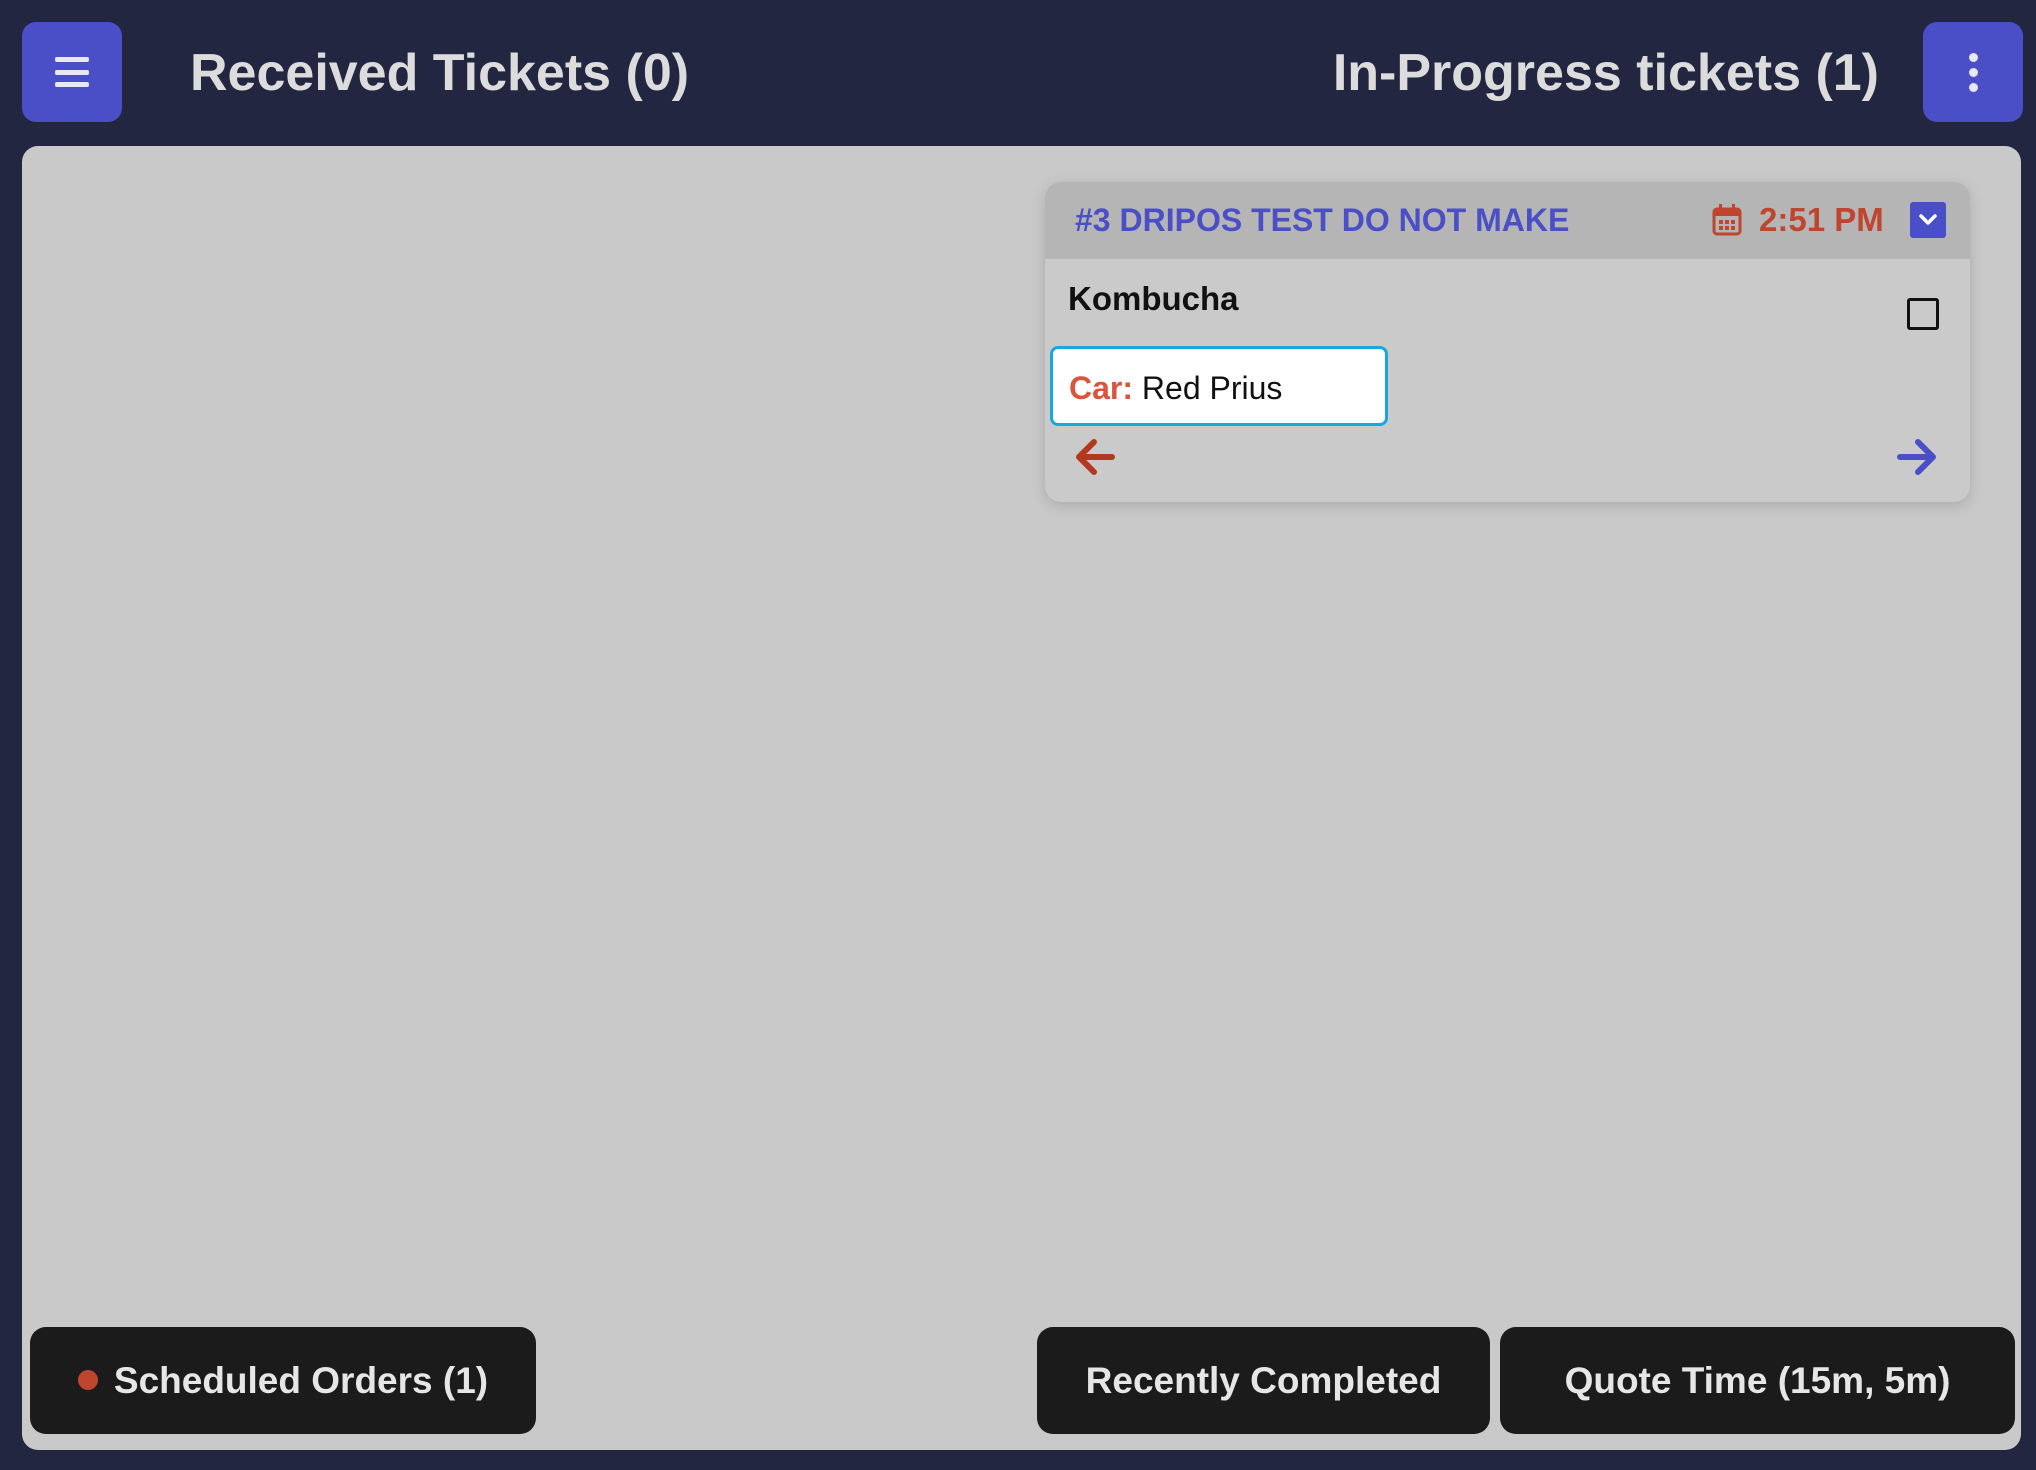 The image size is (2036, 1470). Describe the element at coordinates (1263, 1380) in the screenshot. I see `recently-completed-button: Recently Completed` at that location.